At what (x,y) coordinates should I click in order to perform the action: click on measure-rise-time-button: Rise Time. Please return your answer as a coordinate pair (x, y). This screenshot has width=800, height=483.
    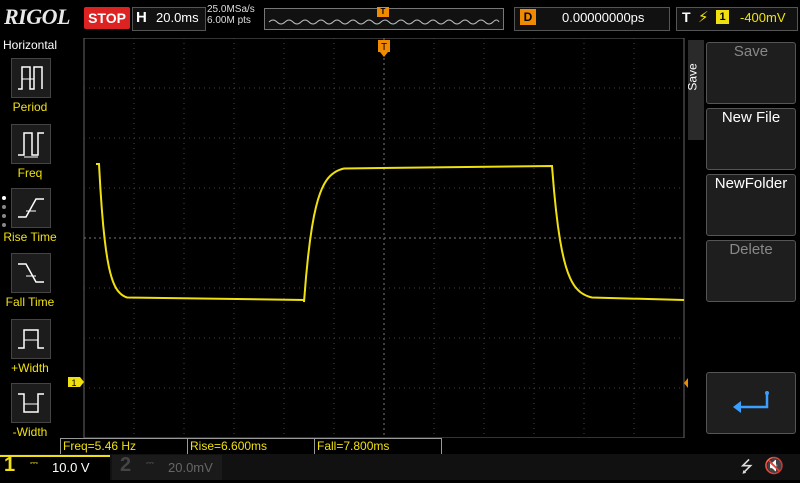
    Looking at the image, I should click on (30, 221).